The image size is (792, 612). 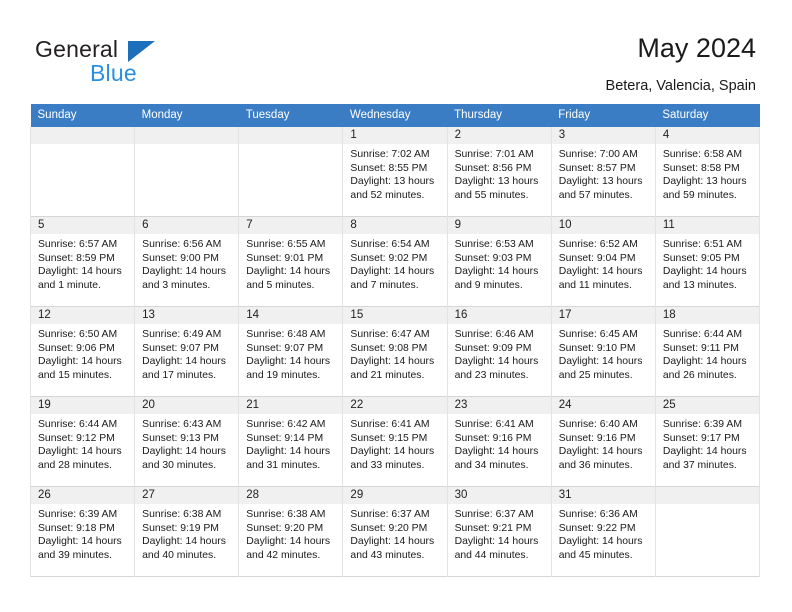 I want to click on sunset-time: Sunset: 8:56 PM, so click(x=493, y=168).